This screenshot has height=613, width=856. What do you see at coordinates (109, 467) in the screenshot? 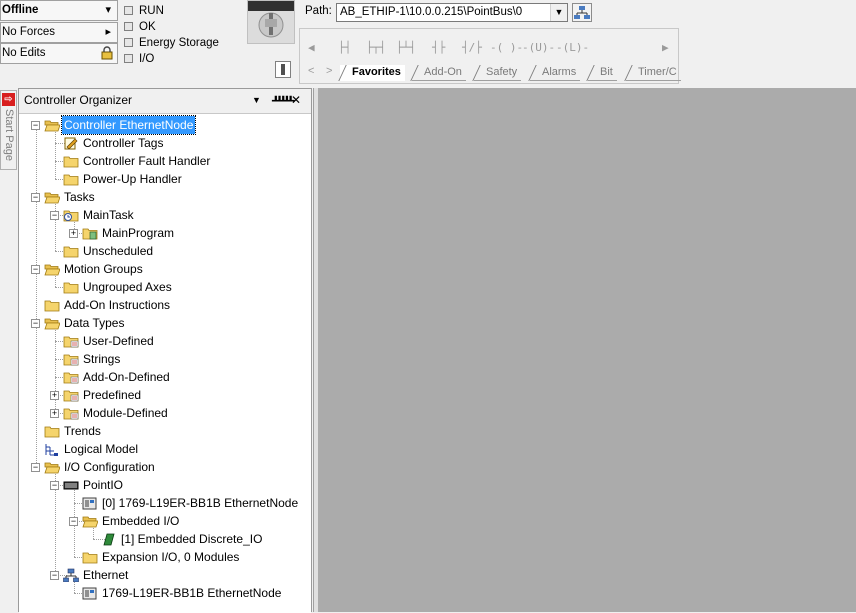
I see `tree-item-label: I/O Configuration` at bounding box center [109, 467].